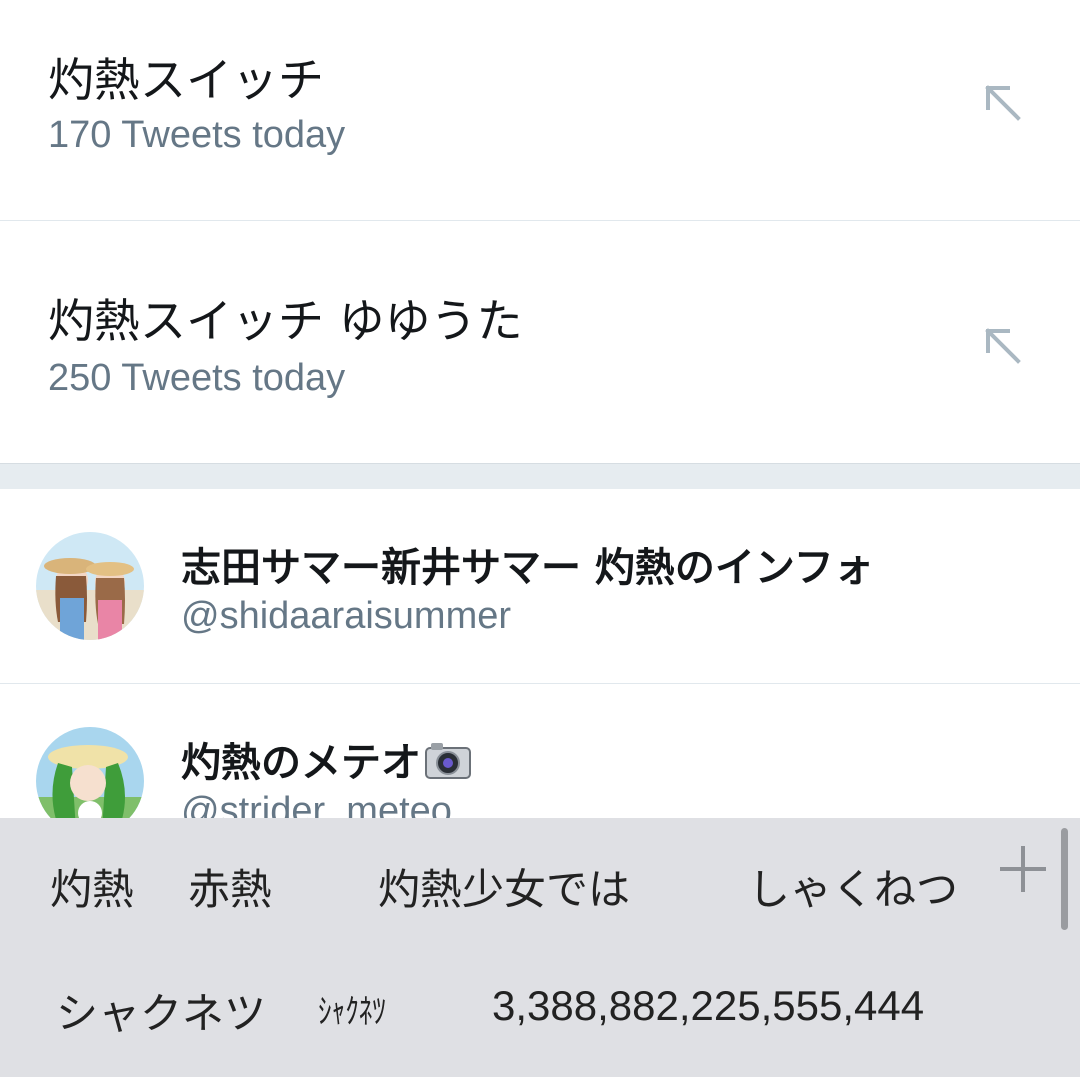 This screenshot has height=1077, width=1080. Describe the element at coordinates (540, 476) in the screenshot. I see `section-separator` at that location.